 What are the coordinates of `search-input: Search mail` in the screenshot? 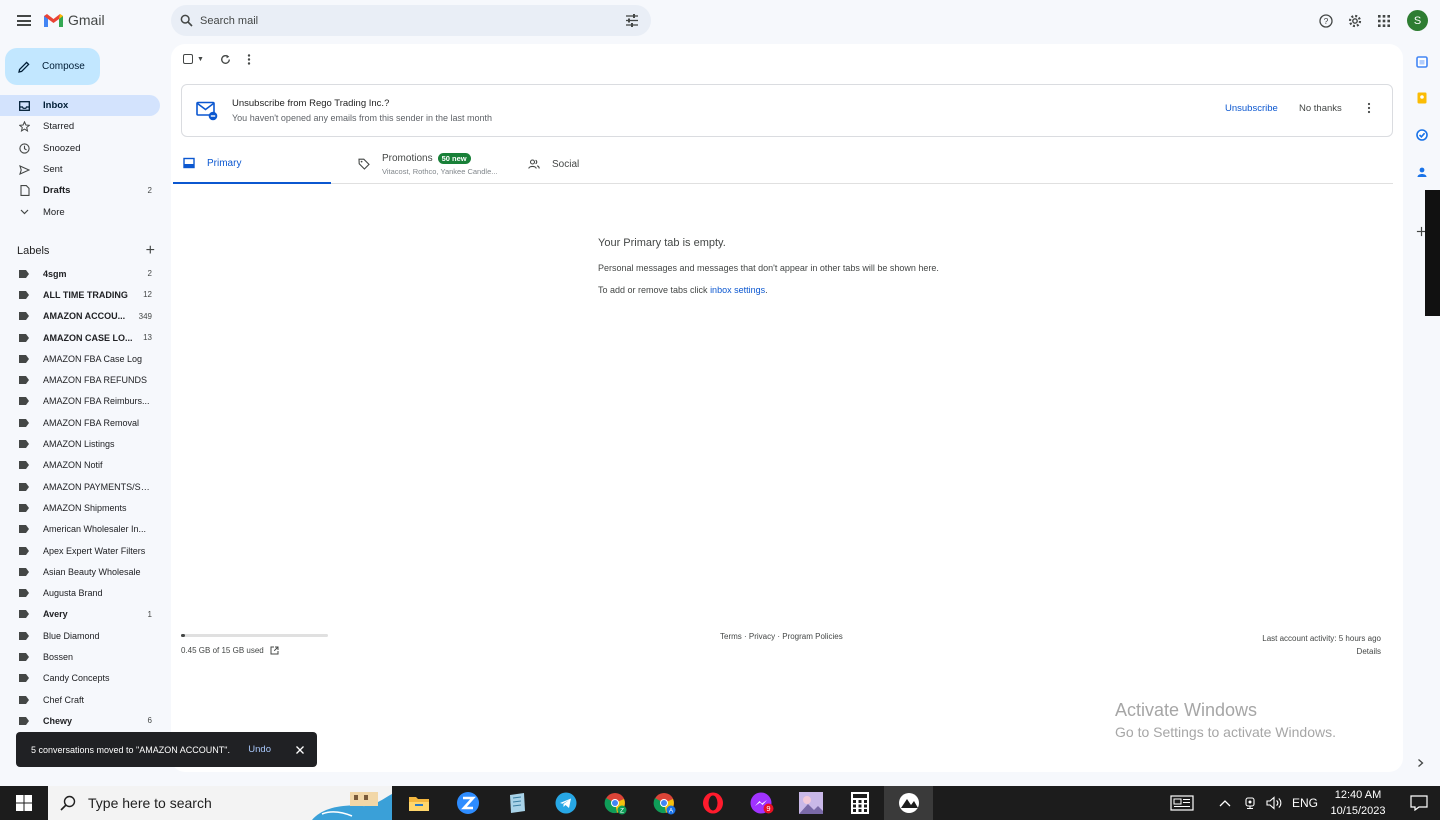 It's located at (412, 21).